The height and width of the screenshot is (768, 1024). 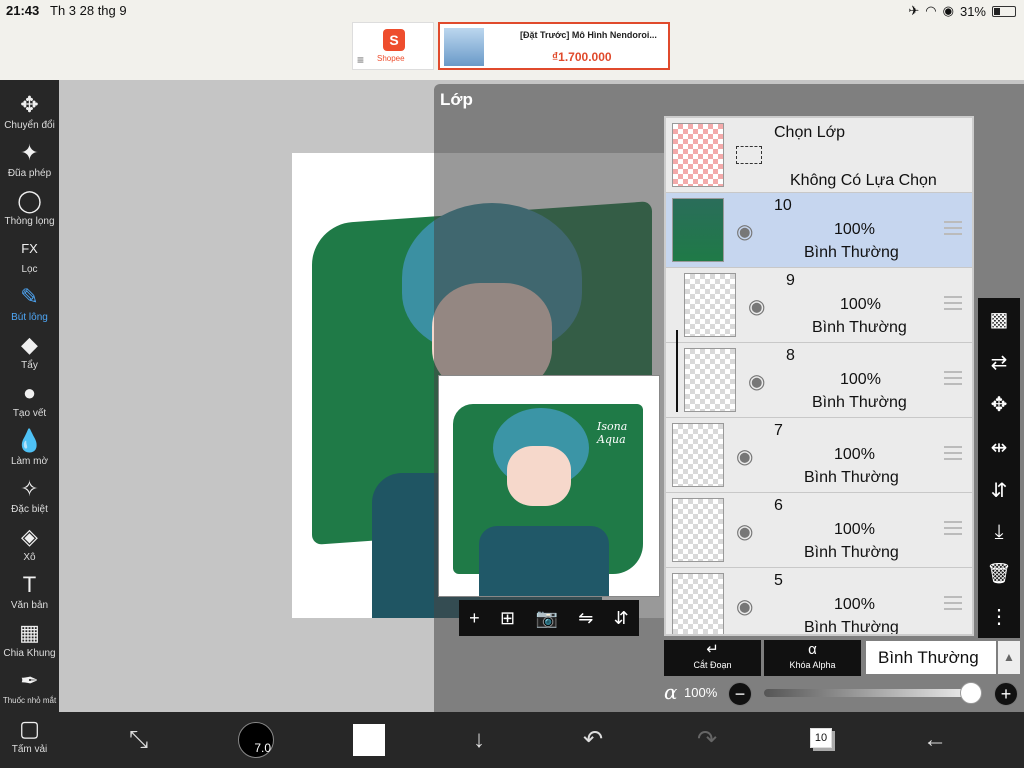 I want to click on selection-layer-row: Chọn Lớp Không Có Lựa Chọn, so click(x=819, y=155).